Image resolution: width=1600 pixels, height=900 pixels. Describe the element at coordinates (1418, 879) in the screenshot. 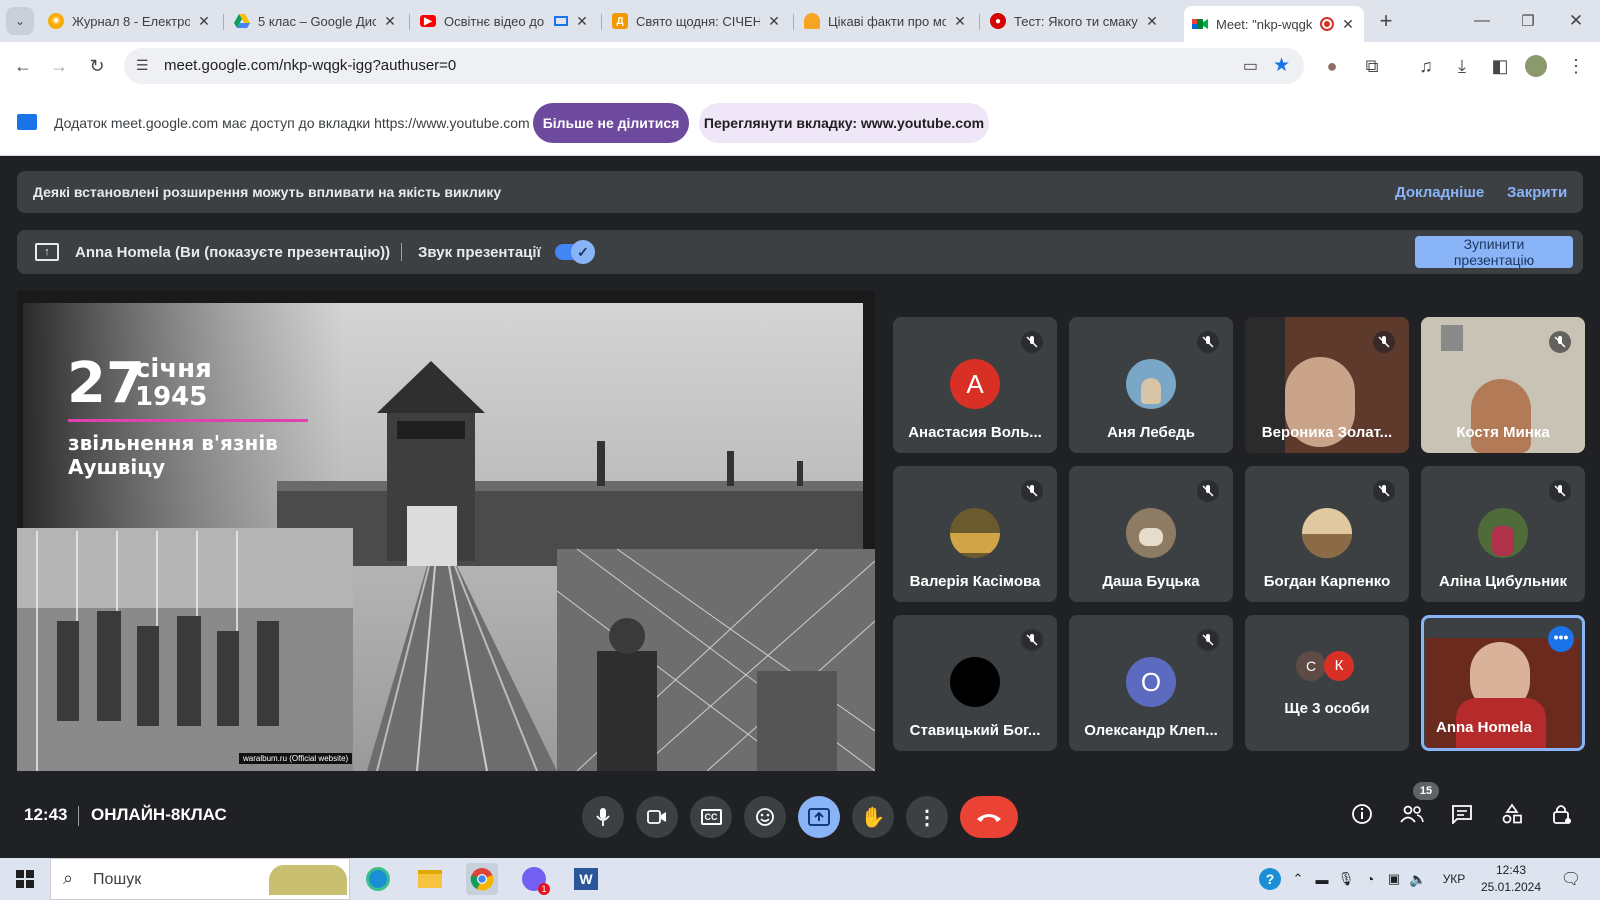

I see `volume-icon: 🔈` at that location.